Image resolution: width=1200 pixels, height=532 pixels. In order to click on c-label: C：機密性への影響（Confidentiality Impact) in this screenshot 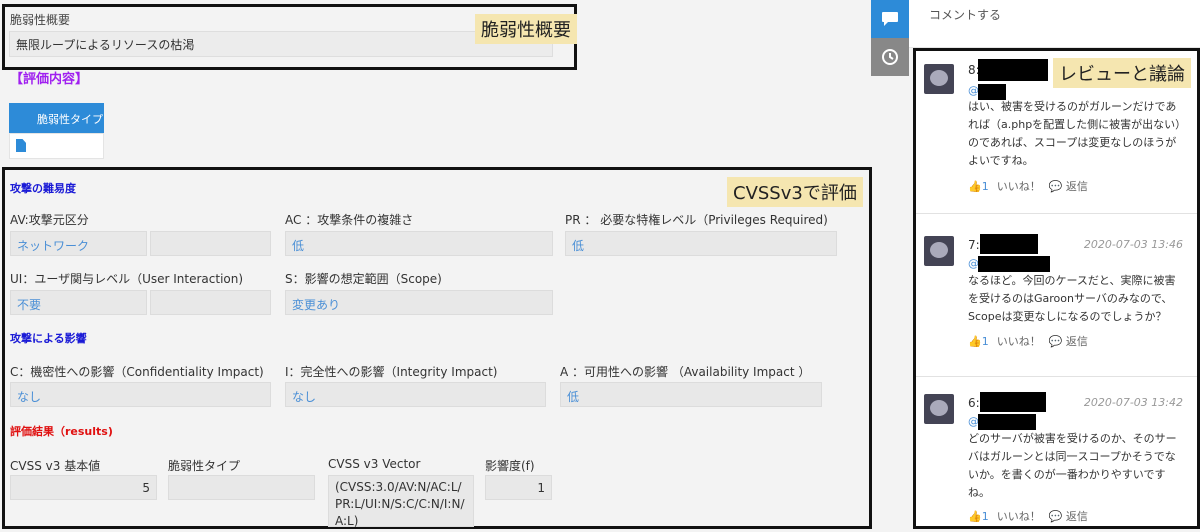, I will do `click(137, 372)`.